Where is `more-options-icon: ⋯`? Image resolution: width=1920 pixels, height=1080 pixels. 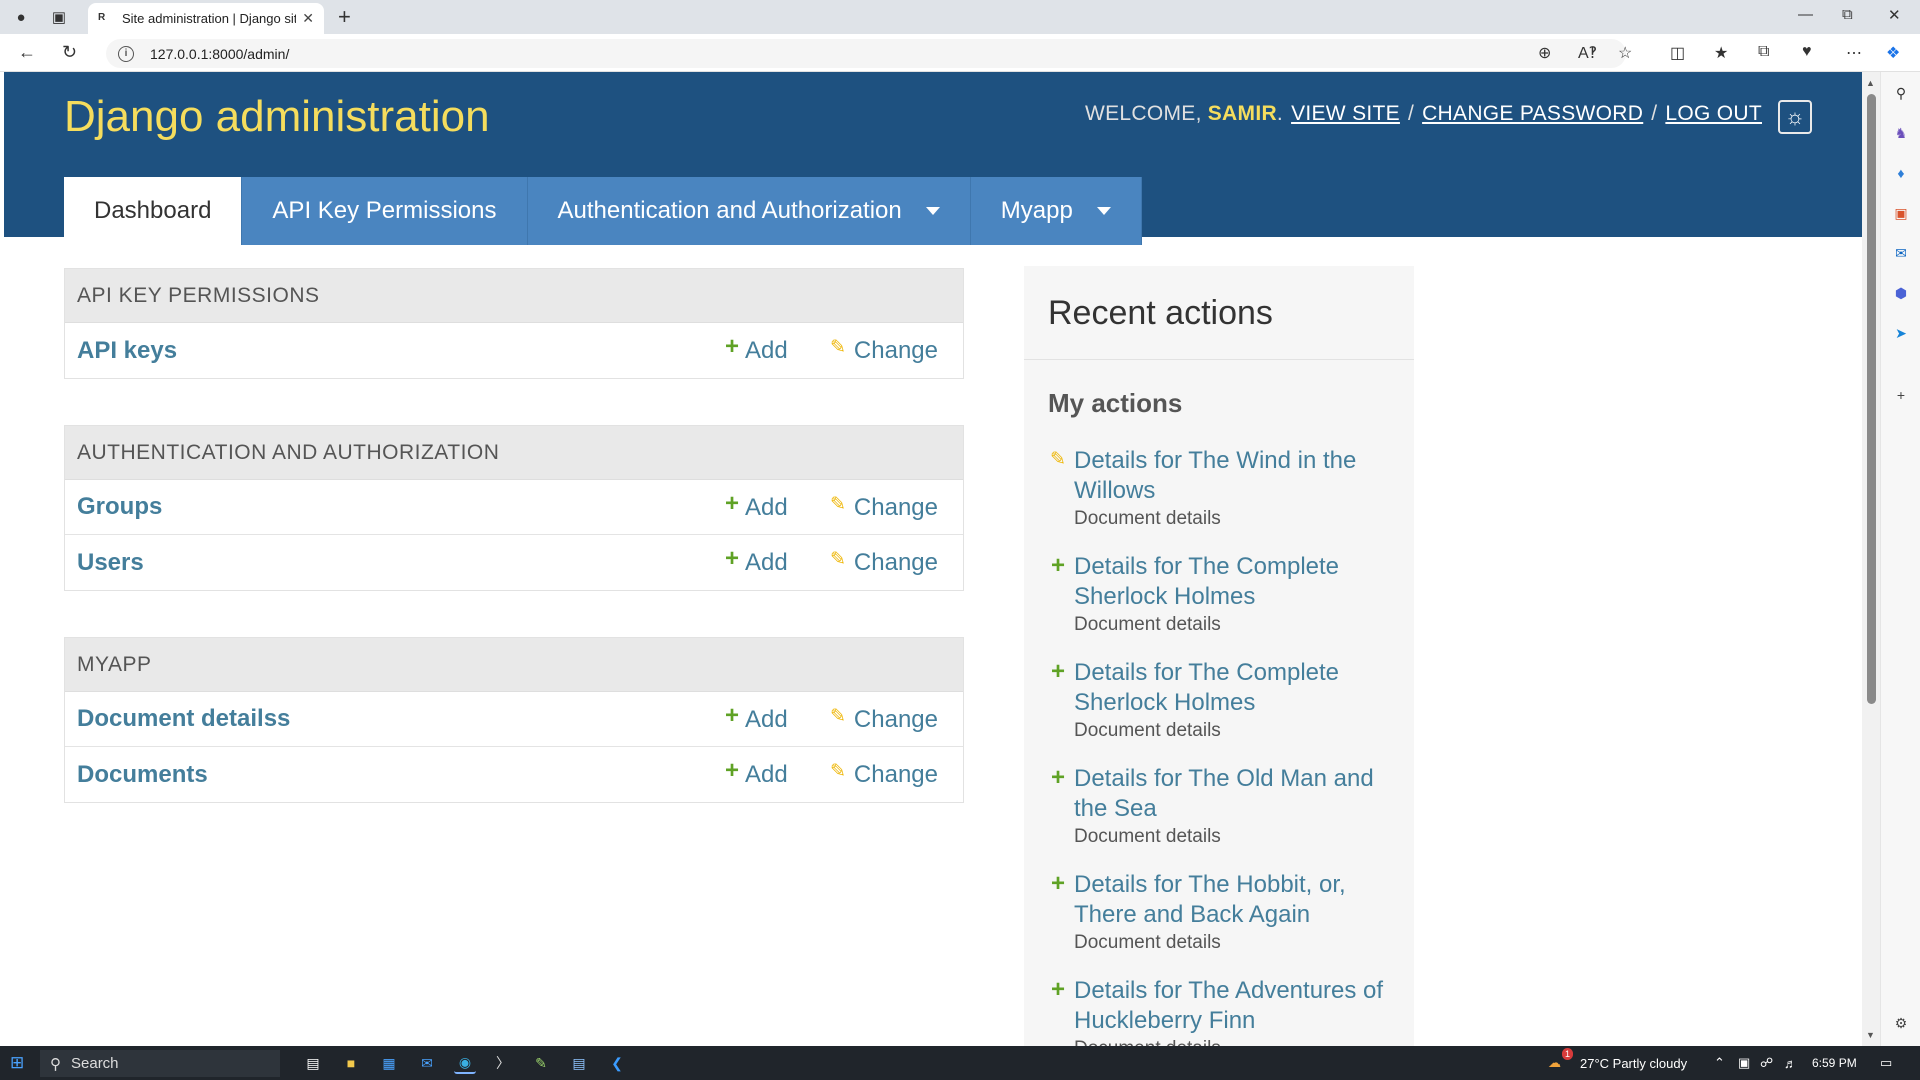 more-options-icon: ⋯ is located at coordinates (1854, 53).